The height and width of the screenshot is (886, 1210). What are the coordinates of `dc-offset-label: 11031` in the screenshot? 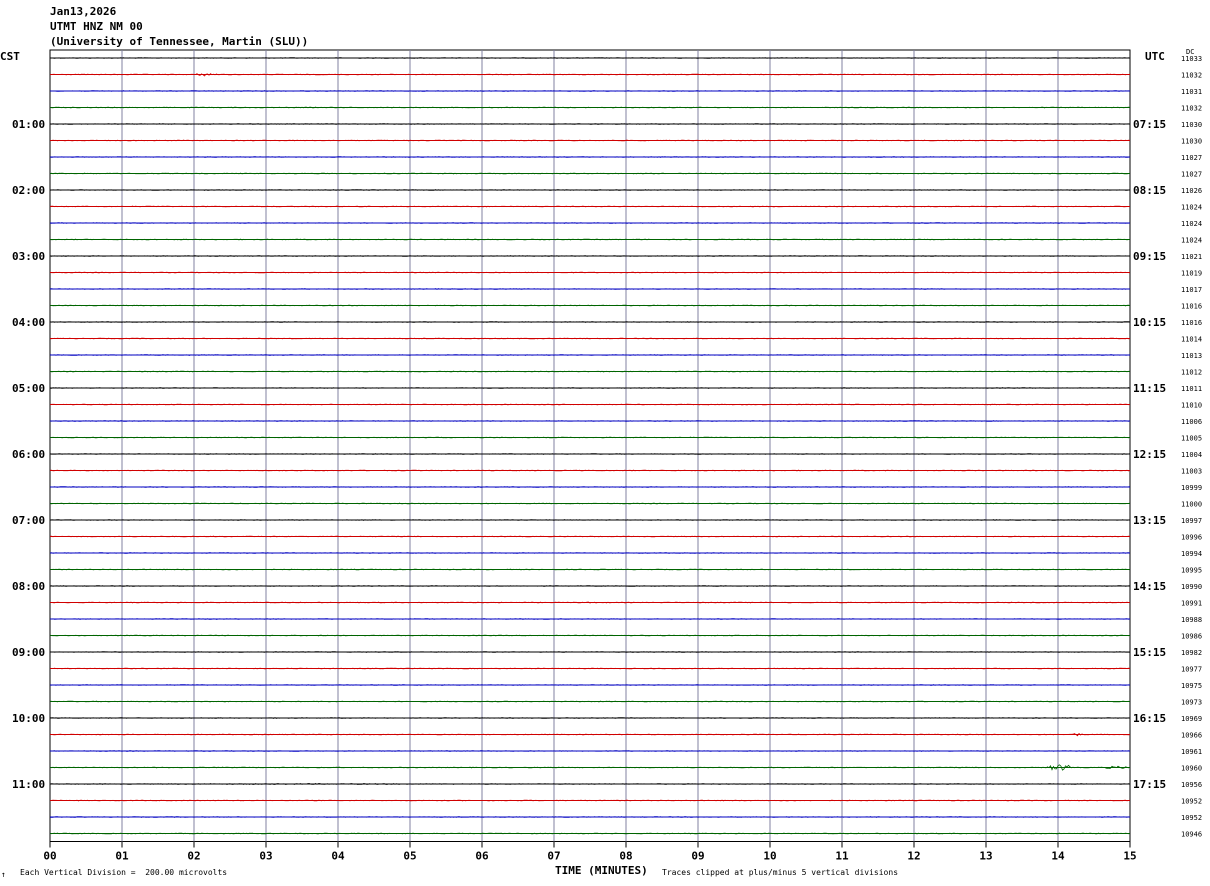 It's located at (1191, 92).